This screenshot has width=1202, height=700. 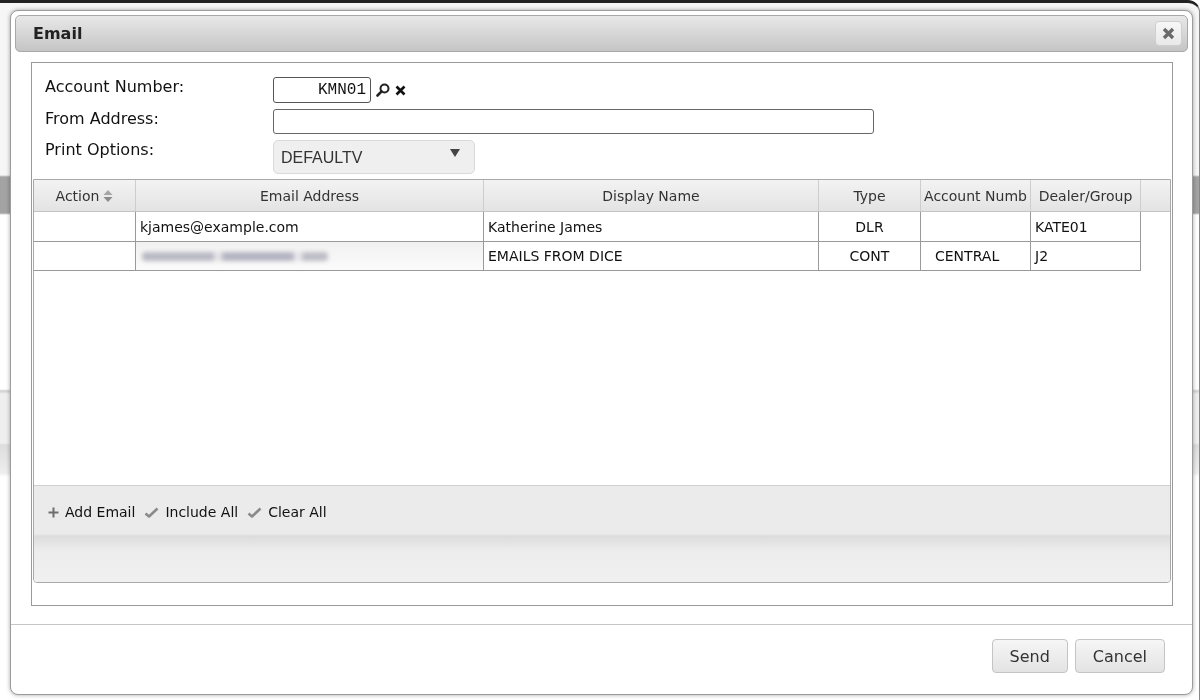 What do you see at coordinates (870, 227) in the screenshot?
I see `table-cell: DLR` at bounding box center [870, 227].